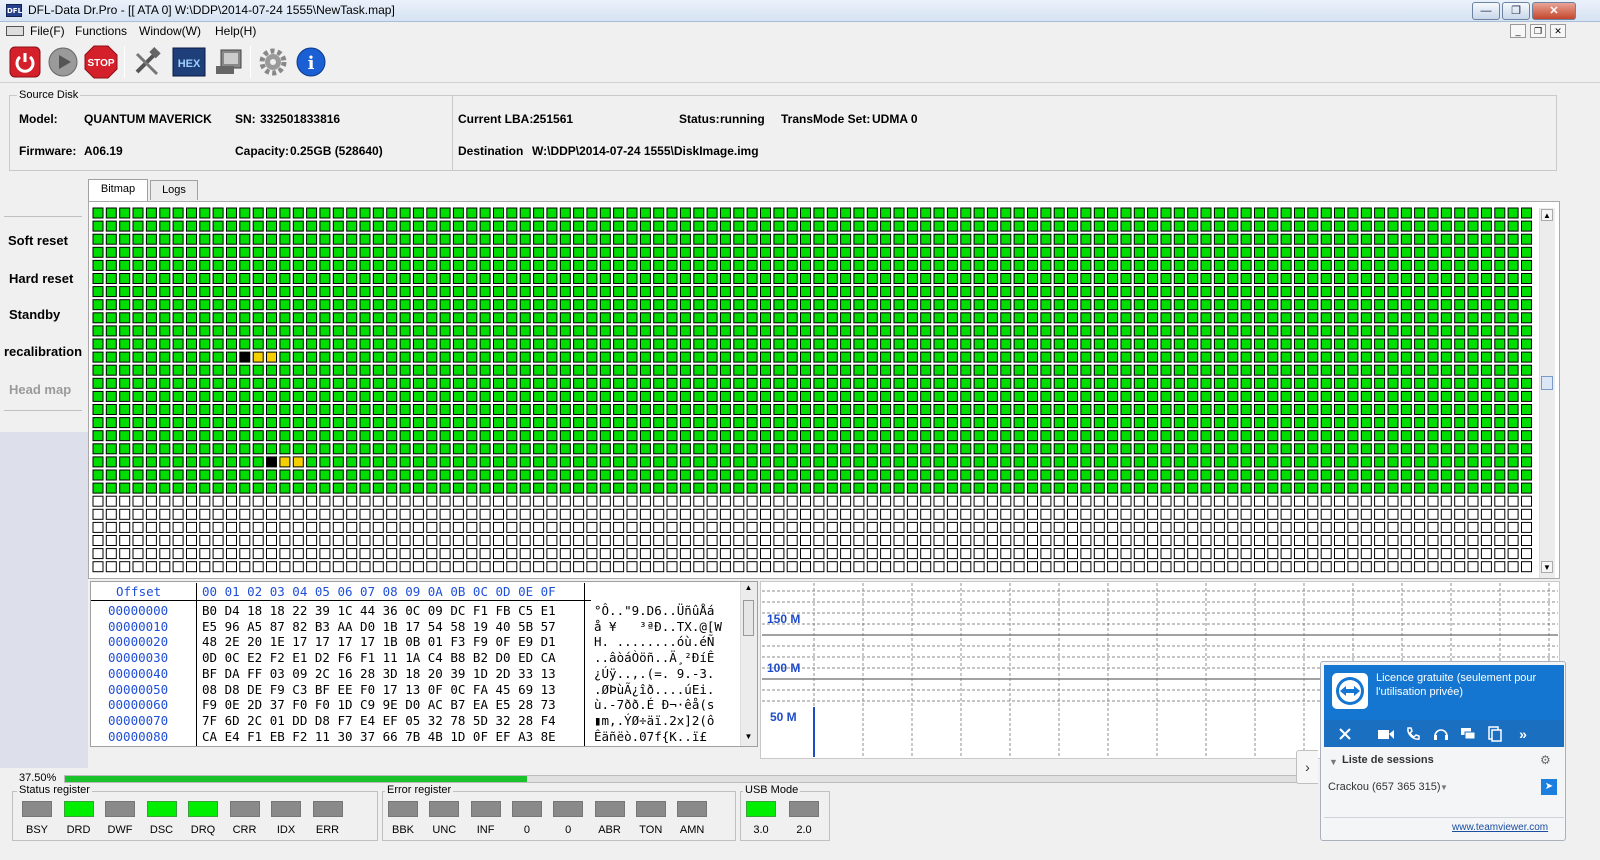  Describe the element at coordinates (147, 62) in the screenshot. I see `tools-button` at that location.